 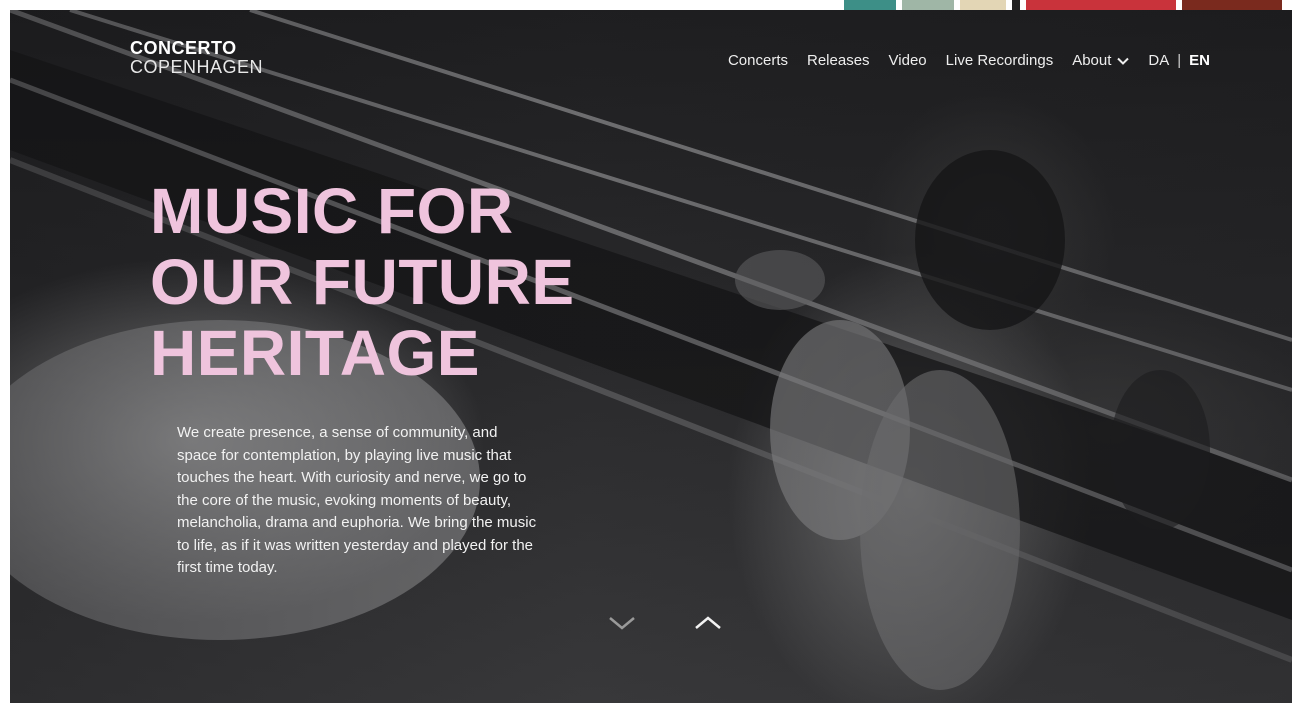 I want to click on lang-en: EN, so click(x=1199, y=60).